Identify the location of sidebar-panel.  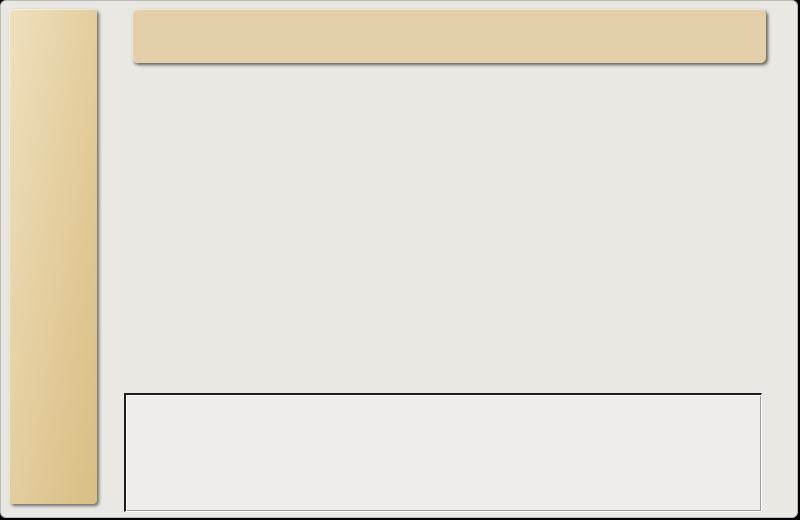
(53, 256).